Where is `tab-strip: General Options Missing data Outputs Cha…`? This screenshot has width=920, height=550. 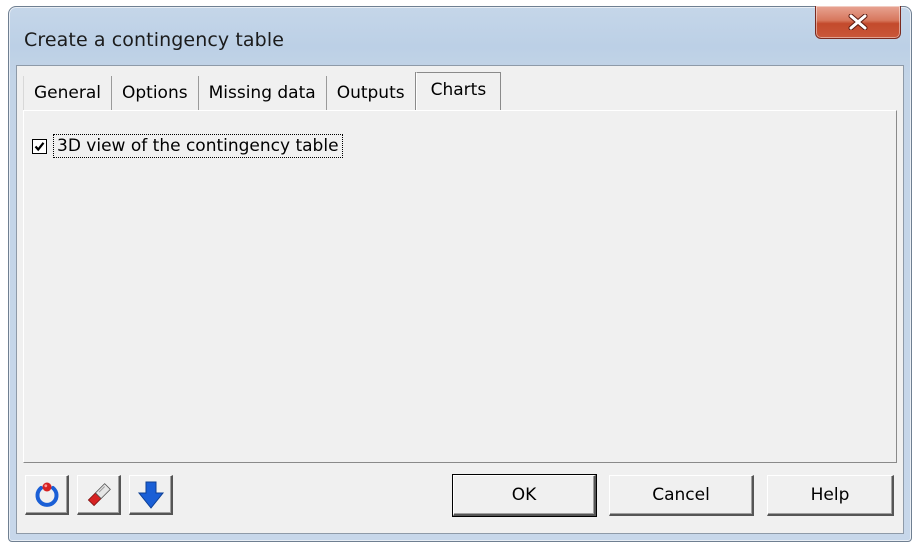 tab-strip: General Options Missing data Outputs Cha… is located at coordinates (262, 91).